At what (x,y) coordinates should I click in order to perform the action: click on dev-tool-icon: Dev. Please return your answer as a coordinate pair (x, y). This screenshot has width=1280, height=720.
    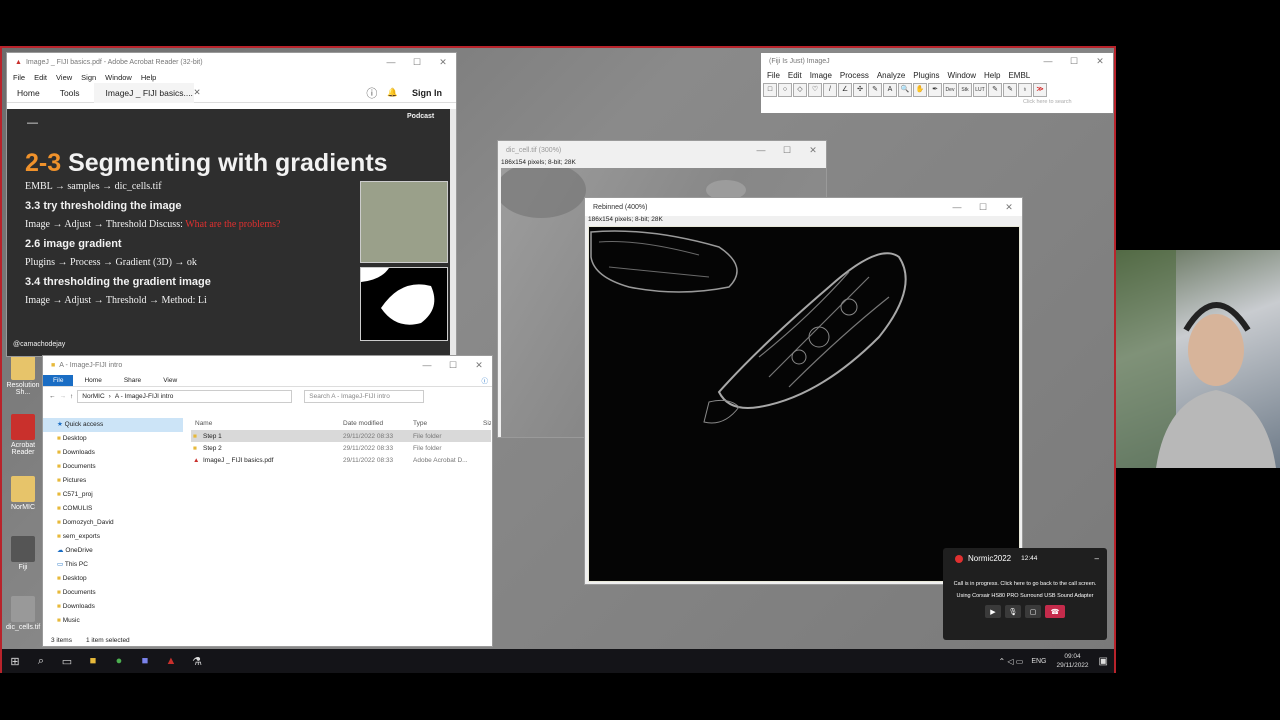
    Looking at the image, I should click on (950, 90).